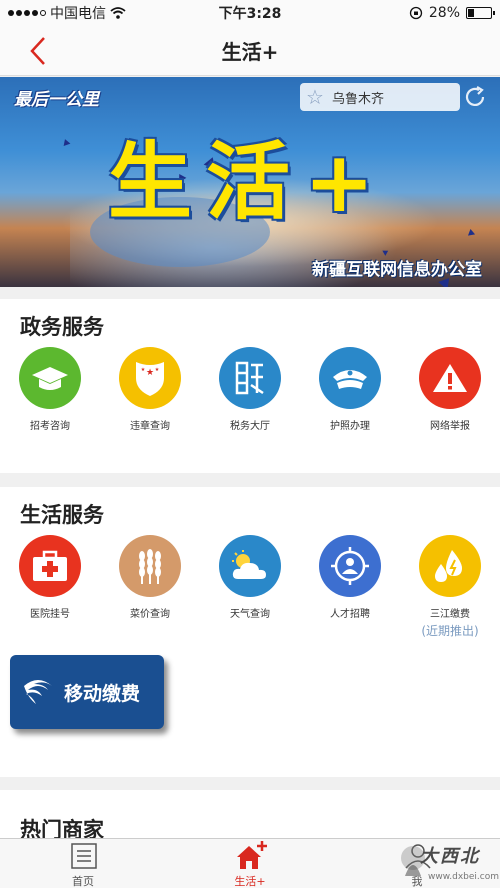 This screenshot has width=500, height=888. I want to click on service-hospital-register: 医院挂号, so click(50, 577).